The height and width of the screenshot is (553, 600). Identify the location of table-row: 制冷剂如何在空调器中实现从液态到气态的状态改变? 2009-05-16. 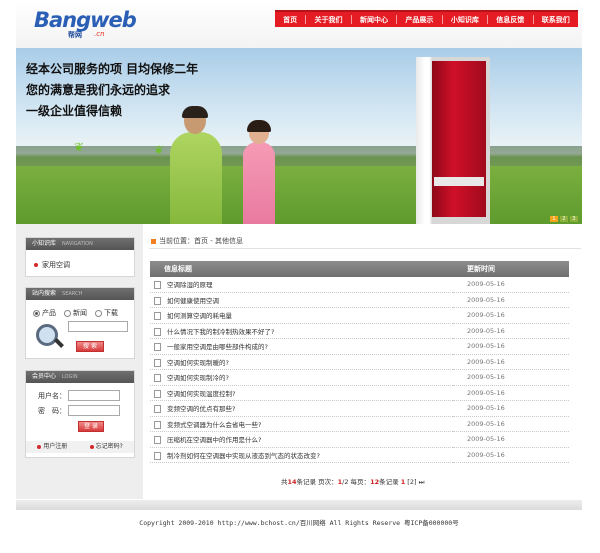
(359, 455).